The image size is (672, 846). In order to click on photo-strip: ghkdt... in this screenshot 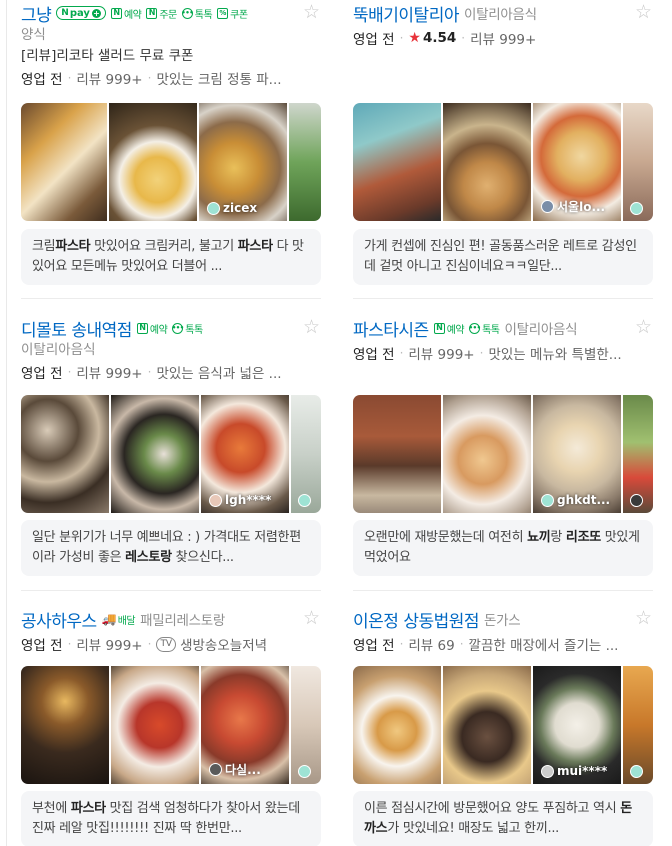, I will do `click(503, 454)`.